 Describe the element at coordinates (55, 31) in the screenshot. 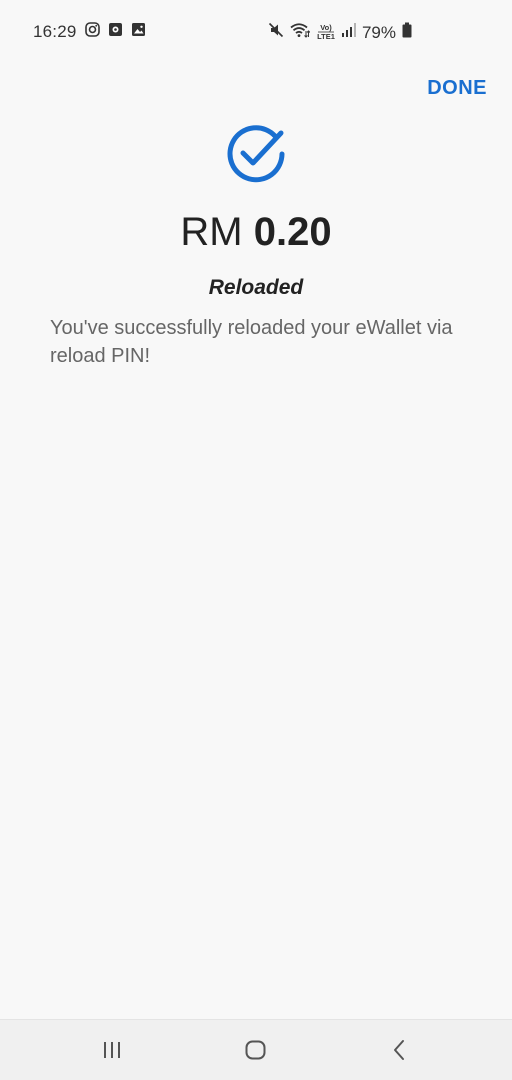

I see `status-time: 16:29` at that location.